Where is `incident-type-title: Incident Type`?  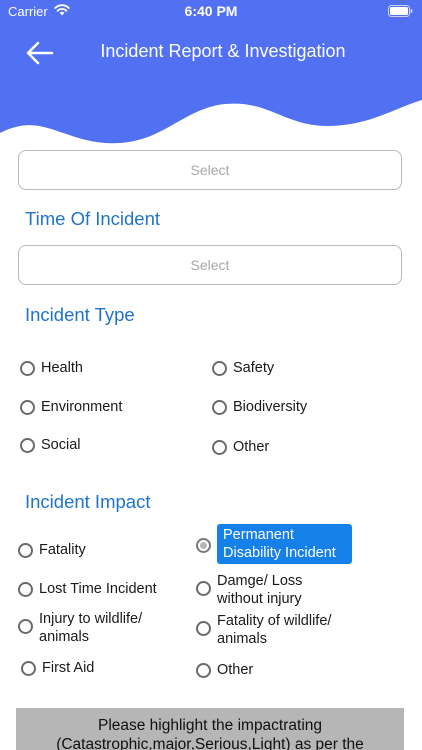
incident-type-title: Incident Type is located at coordinates (80, 314).